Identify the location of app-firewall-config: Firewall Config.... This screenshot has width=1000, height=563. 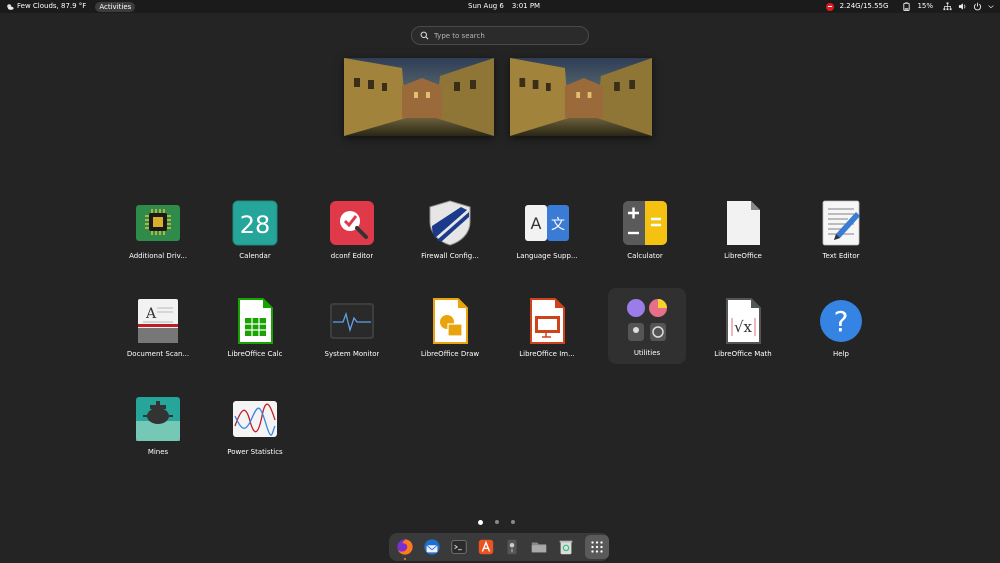
(450, 229).